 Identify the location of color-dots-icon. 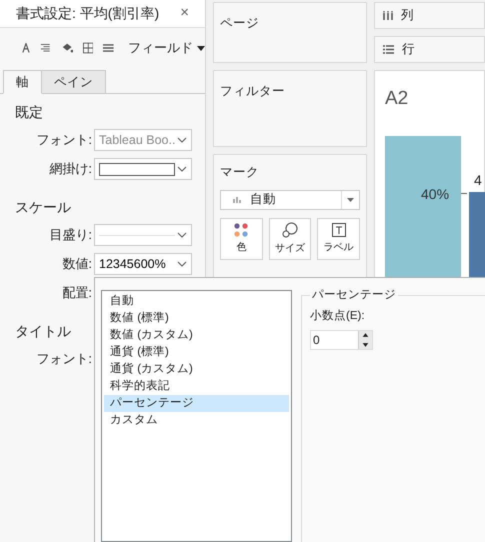
(241, 229).